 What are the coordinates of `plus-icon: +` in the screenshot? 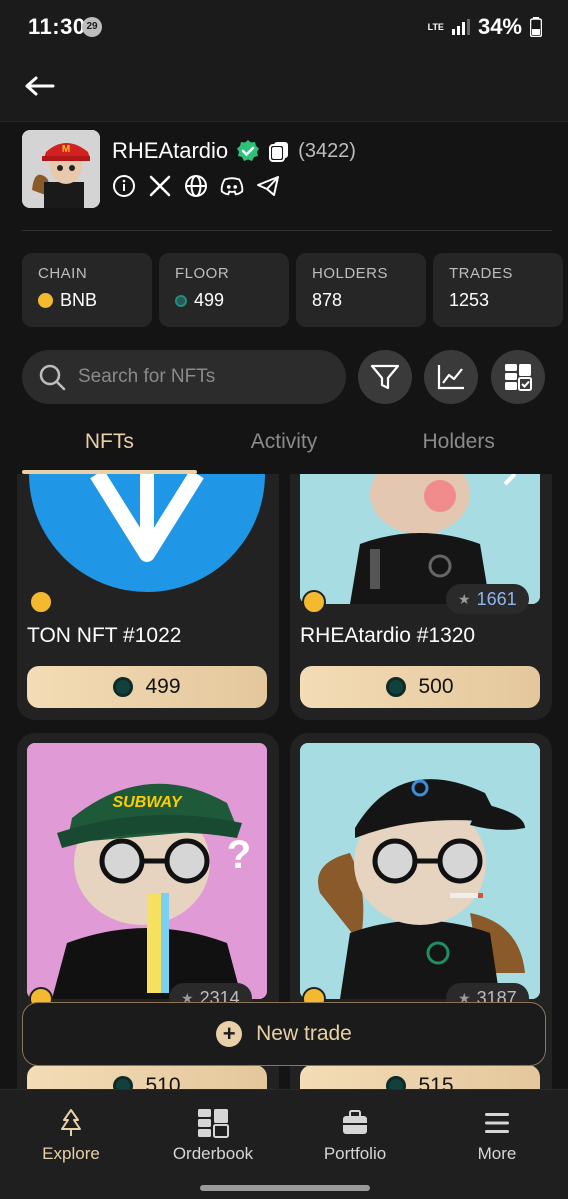 It's located at (229, 1034).